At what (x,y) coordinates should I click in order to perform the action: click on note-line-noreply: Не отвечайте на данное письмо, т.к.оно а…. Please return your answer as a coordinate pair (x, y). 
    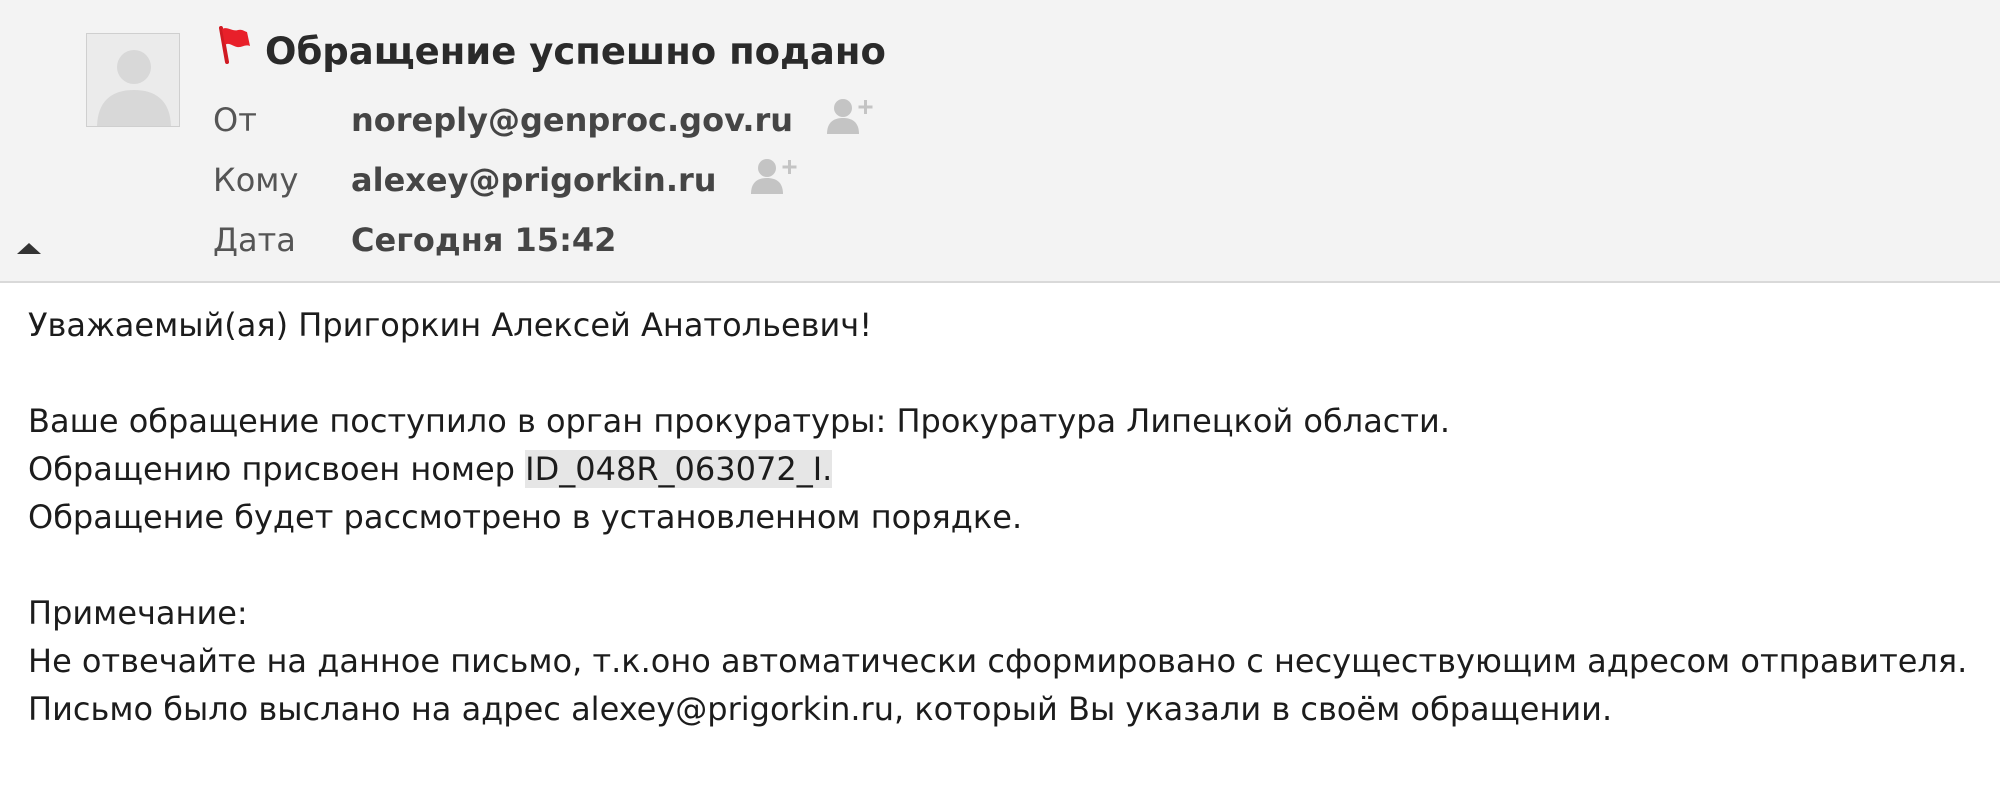
    Looking at the image, I should click on (998, 661).